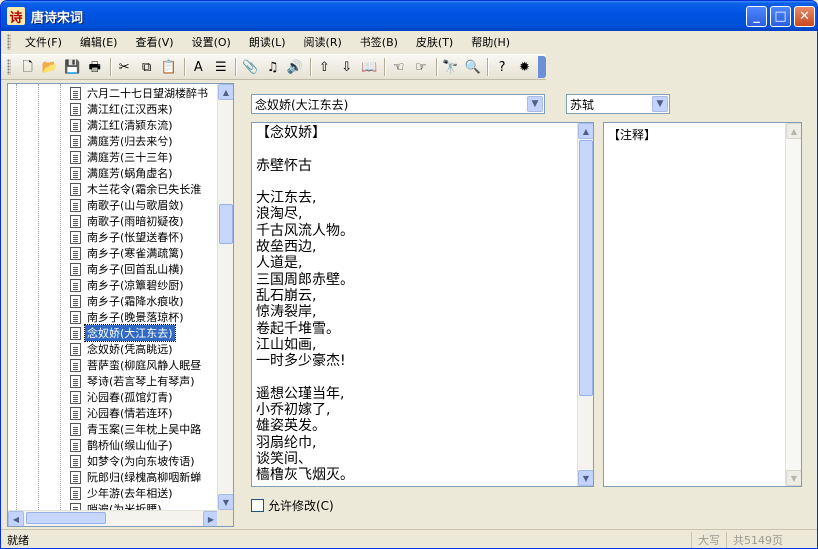 The image size is (818, 549). I want to click on menu-item: 文件(F), so click(43, 42).